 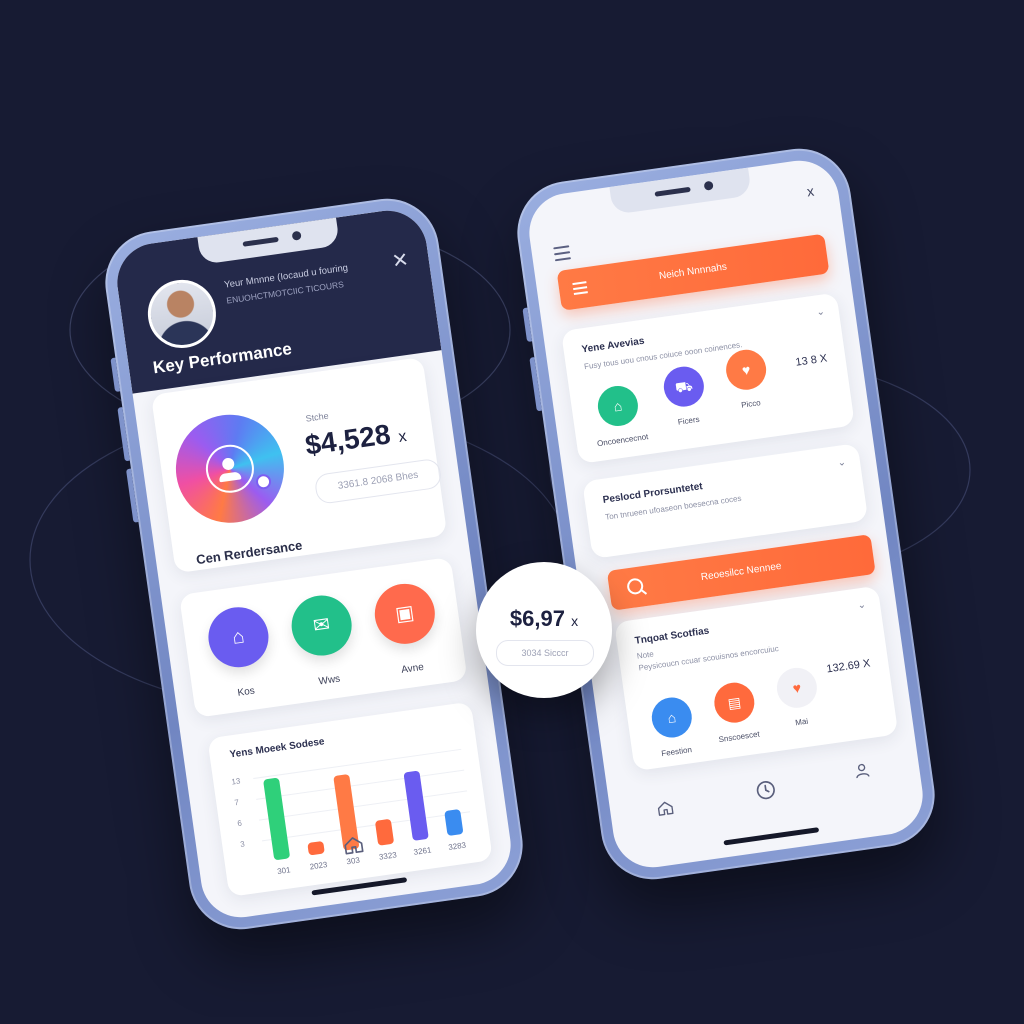 I want to click on insight-item: ▤ Snscoescet, so click(x=736, y=712).